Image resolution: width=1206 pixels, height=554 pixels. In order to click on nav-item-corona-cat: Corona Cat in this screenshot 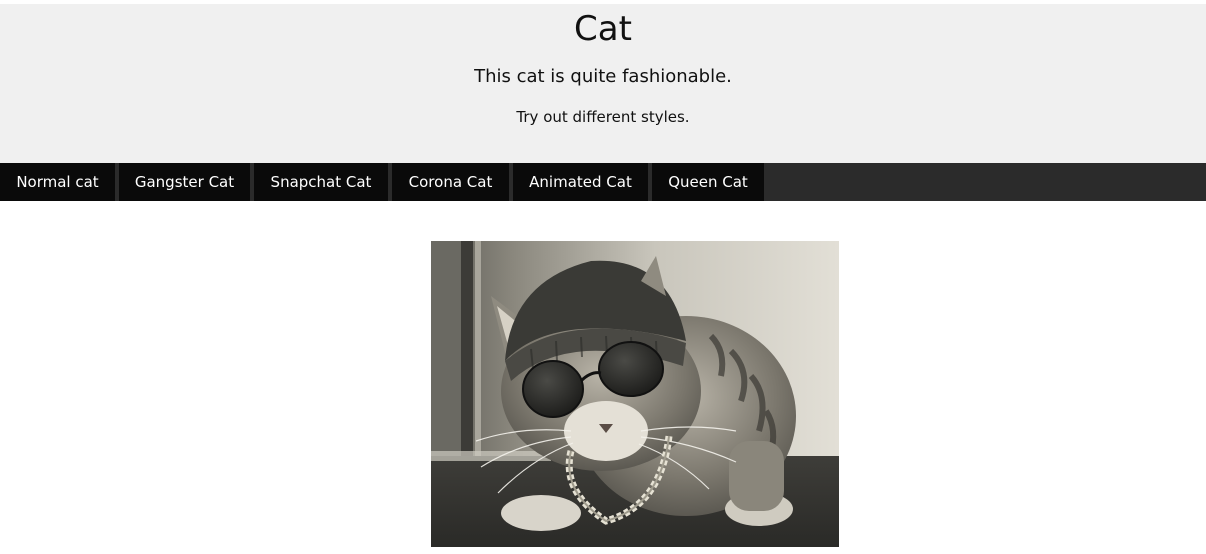, I will do `click(450, 182)`.